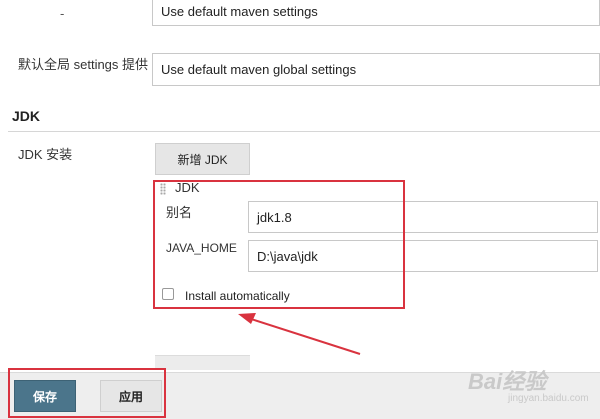  I want to click on annotation-arrows, so click(274, 356).